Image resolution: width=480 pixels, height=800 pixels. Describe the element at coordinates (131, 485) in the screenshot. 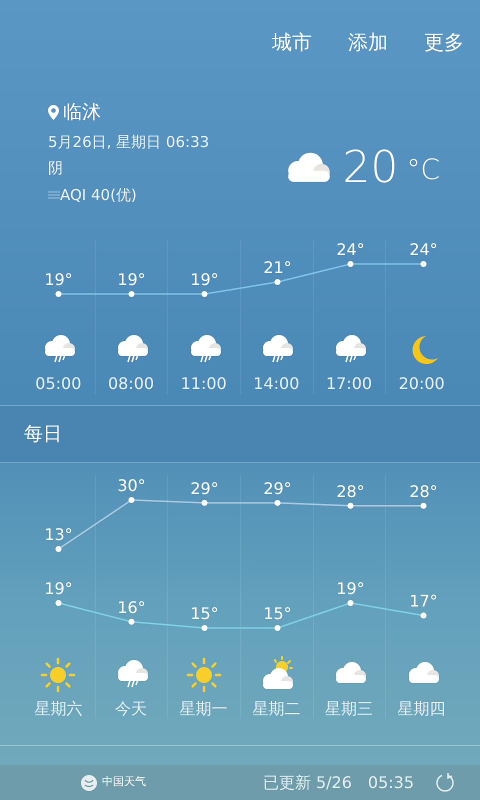

I see `temperature-label: 30°` at that location.